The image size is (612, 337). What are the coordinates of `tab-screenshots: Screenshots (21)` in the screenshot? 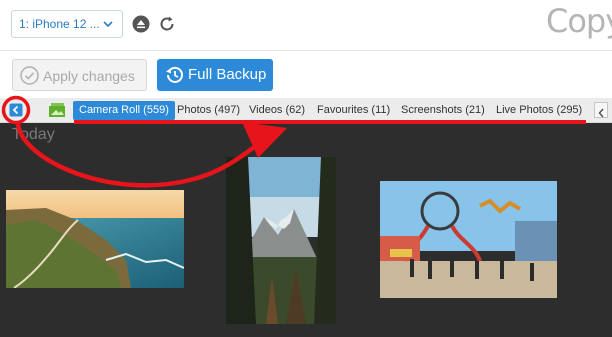 It's located at (443, 110).